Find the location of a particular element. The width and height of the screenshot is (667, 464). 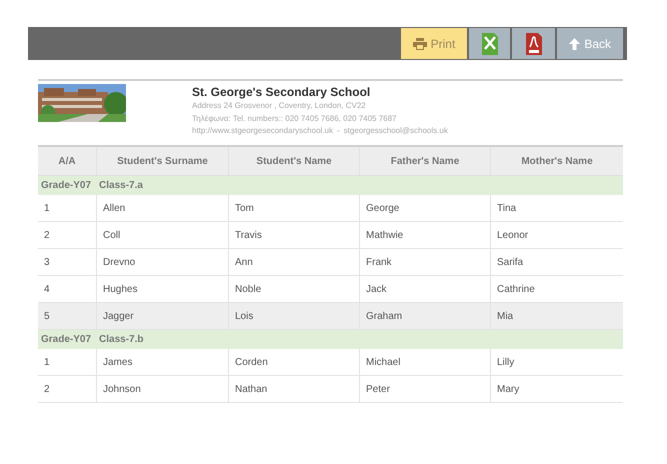

table-cell: Graham is located at coordinates (425, 316).